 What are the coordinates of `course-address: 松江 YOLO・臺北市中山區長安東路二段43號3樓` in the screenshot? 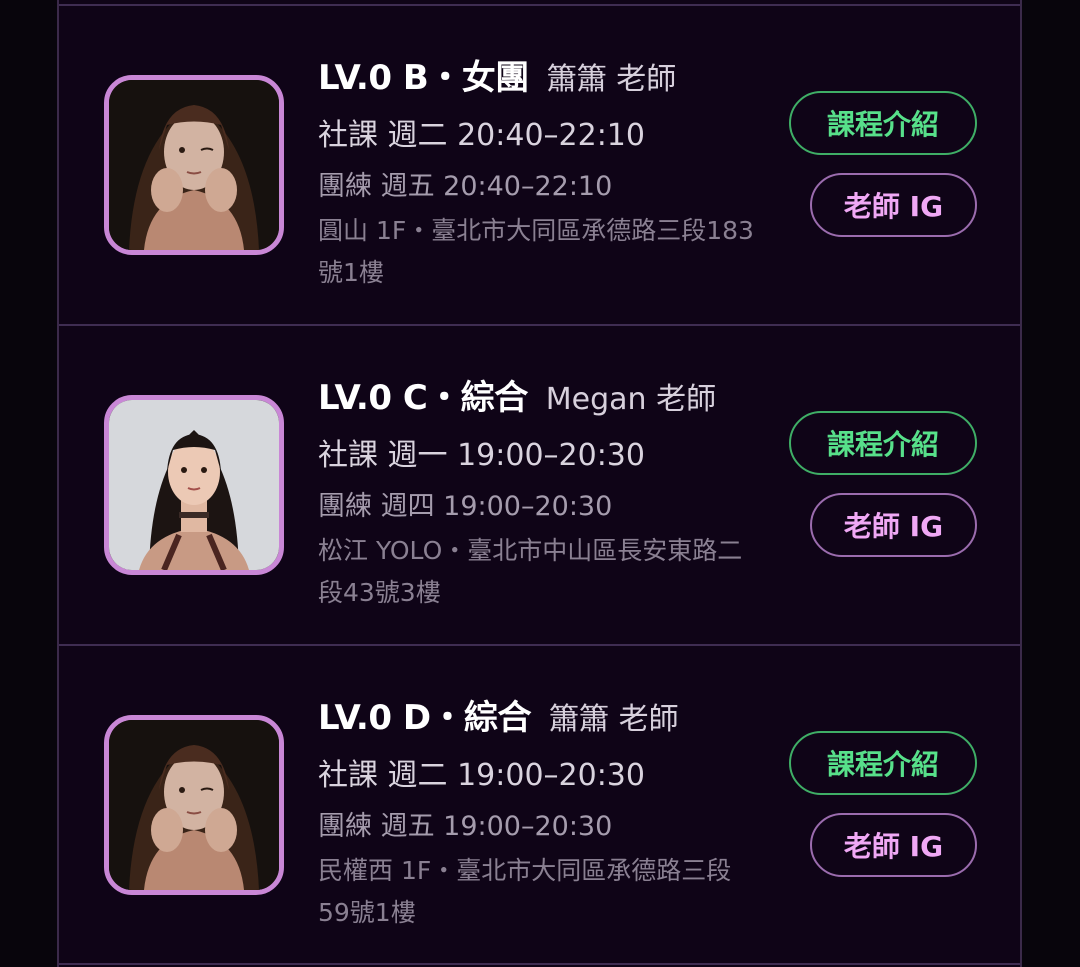 It's located at (530, 571).